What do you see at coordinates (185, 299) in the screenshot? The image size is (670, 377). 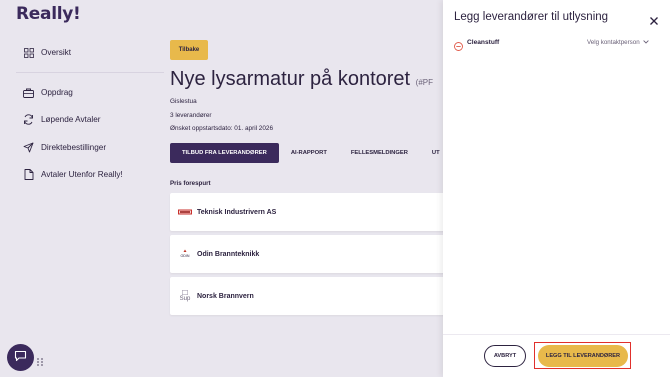 I see `supplier-logo-alt: Sup` at bounding box center [185, 299].